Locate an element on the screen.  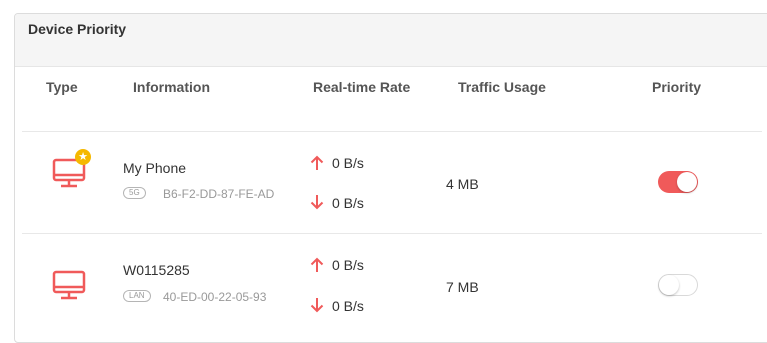
monitor-icon is located at coordinates (69, 285).